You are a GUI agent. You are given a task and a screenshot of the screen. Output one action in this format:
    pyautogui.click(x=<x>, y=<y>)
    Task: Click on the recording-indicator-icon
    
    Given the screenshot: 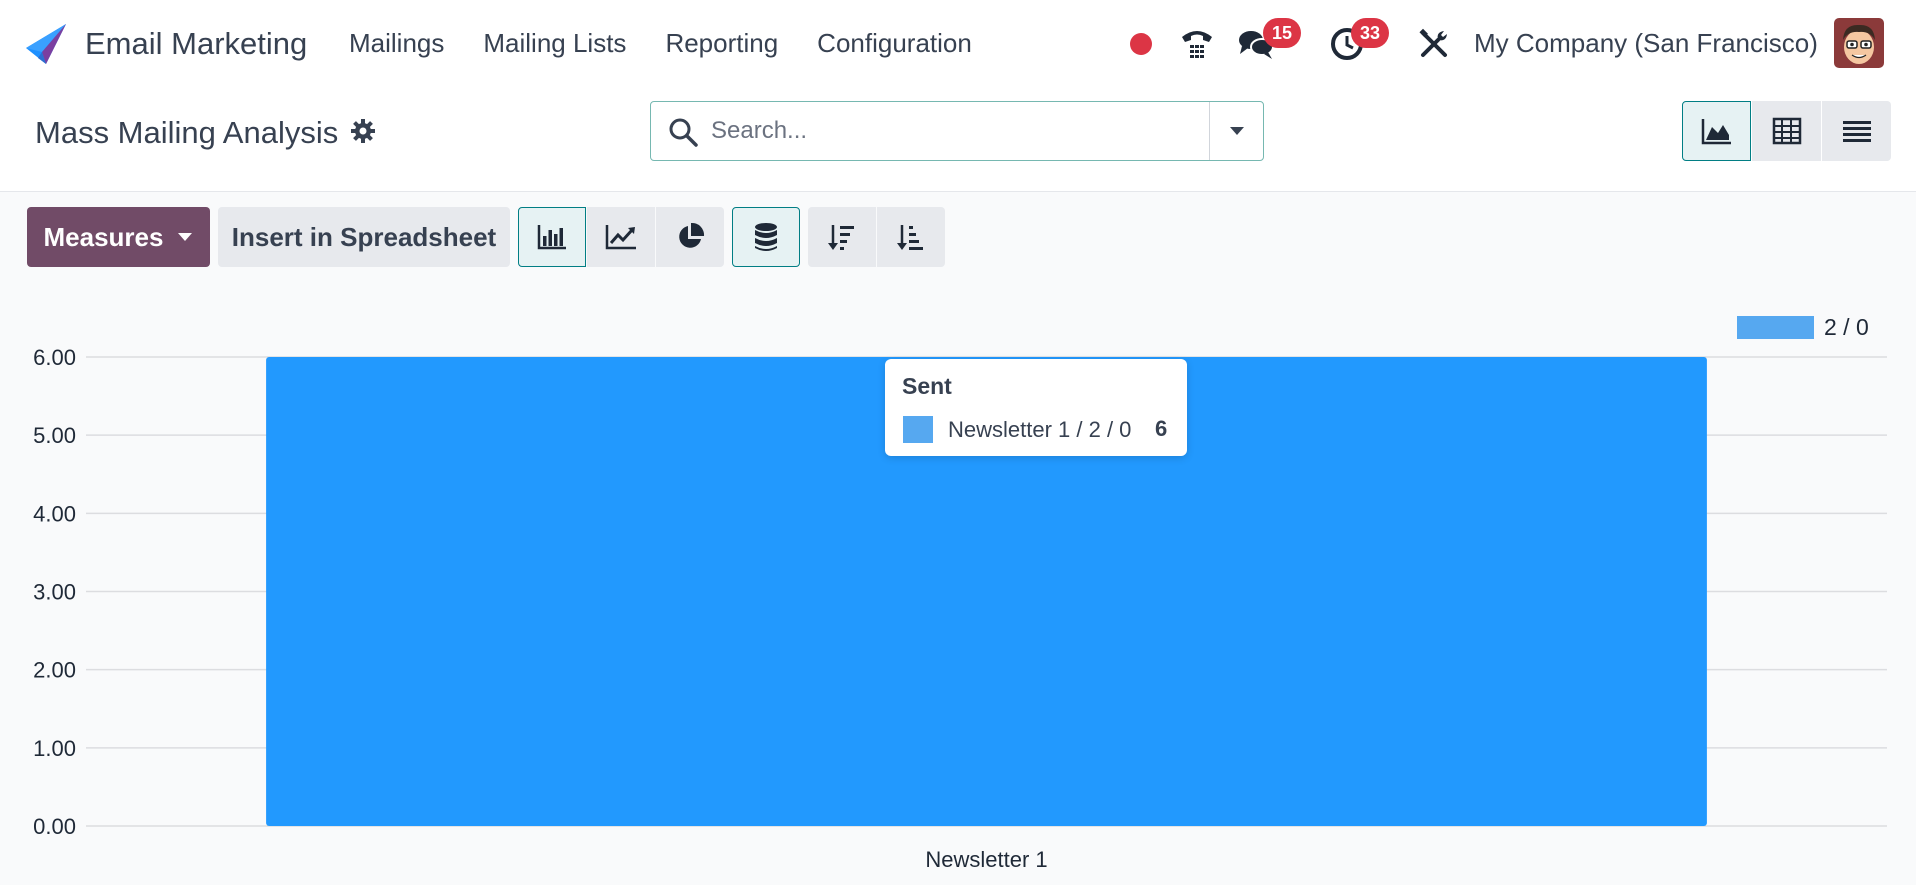 What is the action you would take?
    pyautogui.click(x=1141, y=44)
    